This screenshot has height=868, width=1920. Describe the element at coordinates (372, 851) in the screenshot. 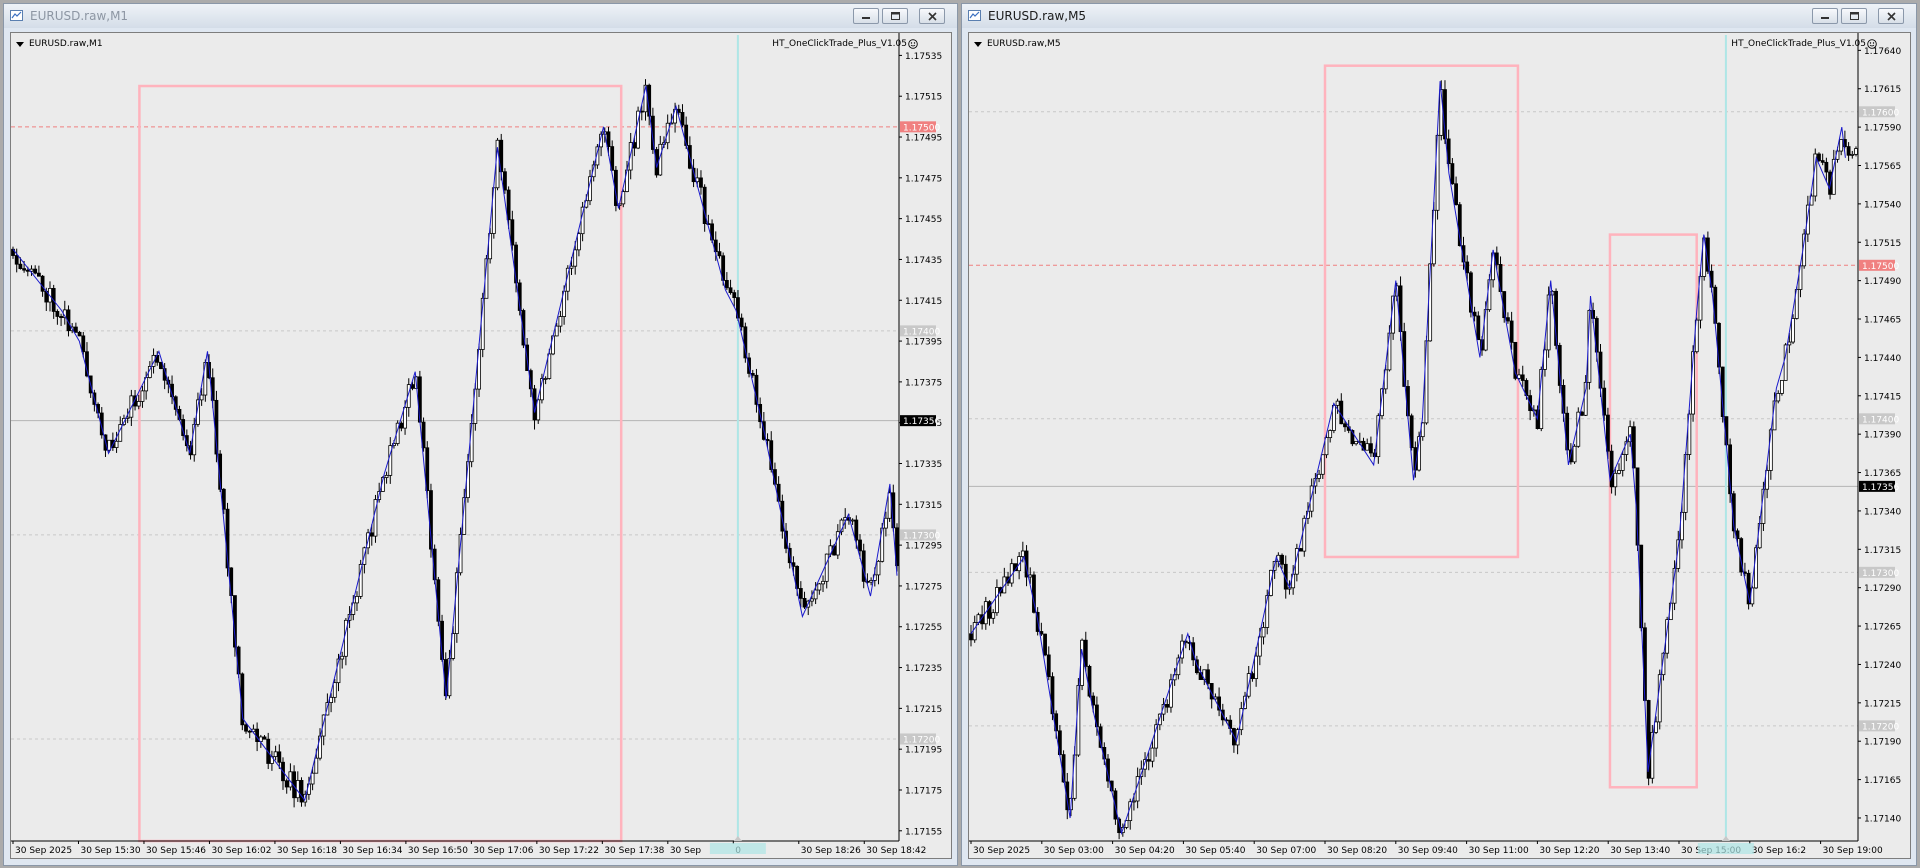

I see `time-tick-label: 30 Sep 16:34` at that location.